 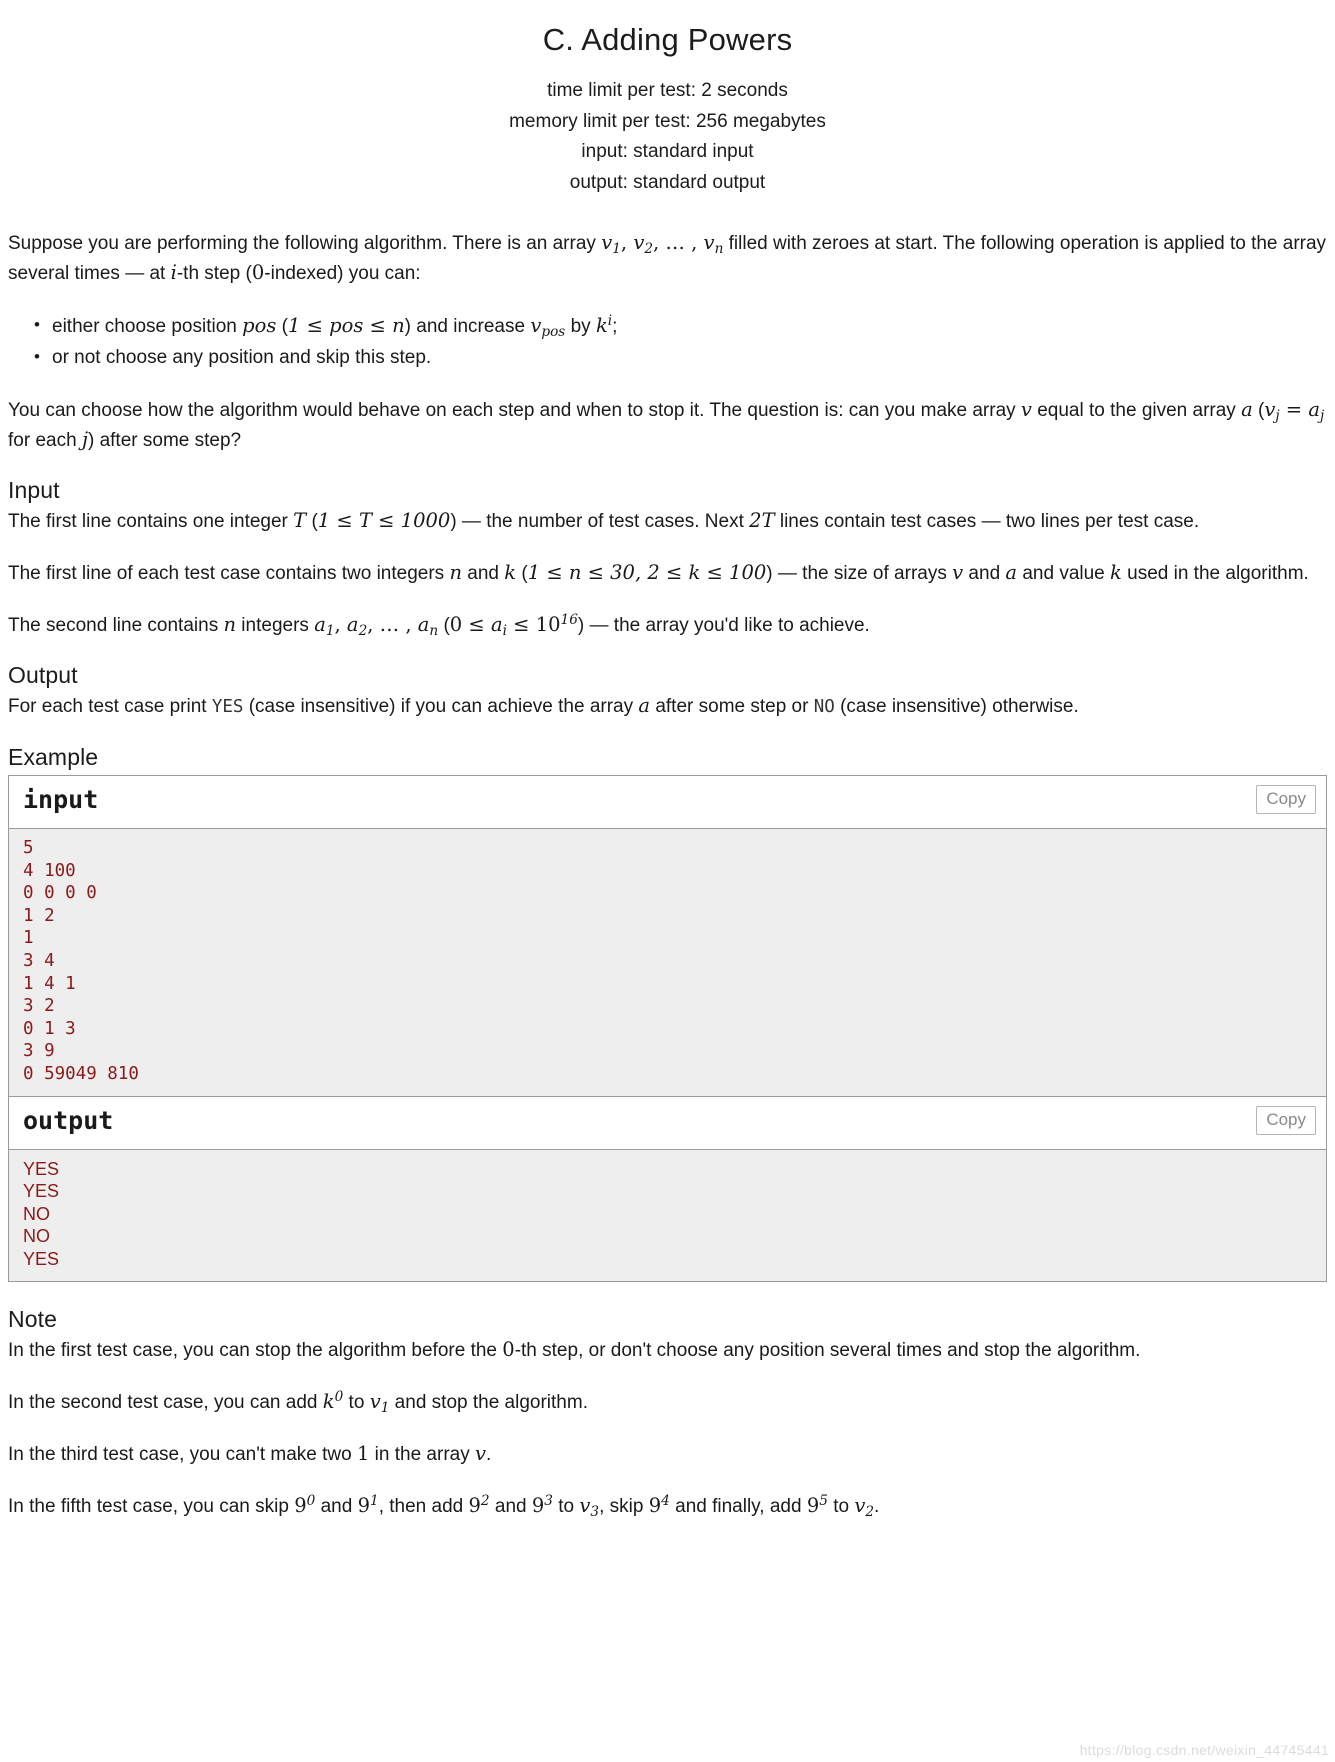 I want to click on note-text: In the second test case, you can add, so click(x=165, y=1402).